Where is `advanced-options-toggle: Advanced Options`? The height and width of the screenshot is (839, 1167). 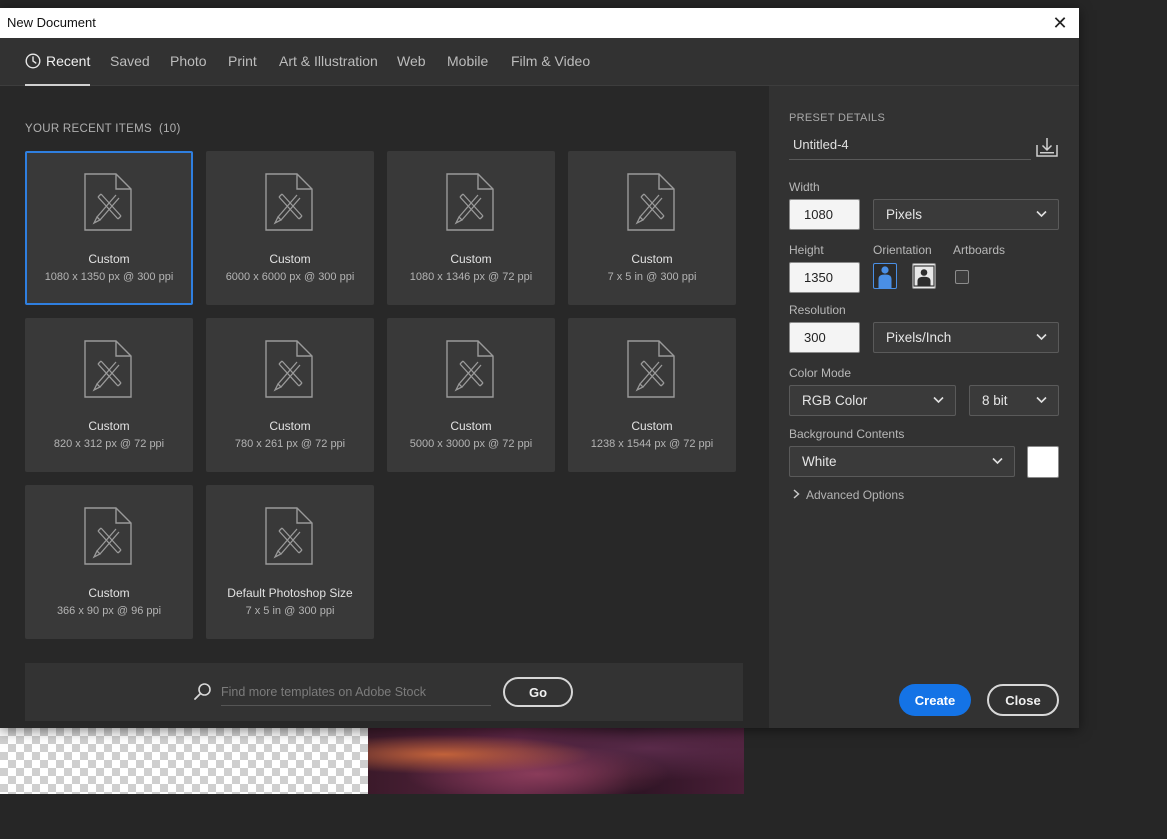 advanced-options-toggle: Advanced Options is located at coordinates (848, 495).